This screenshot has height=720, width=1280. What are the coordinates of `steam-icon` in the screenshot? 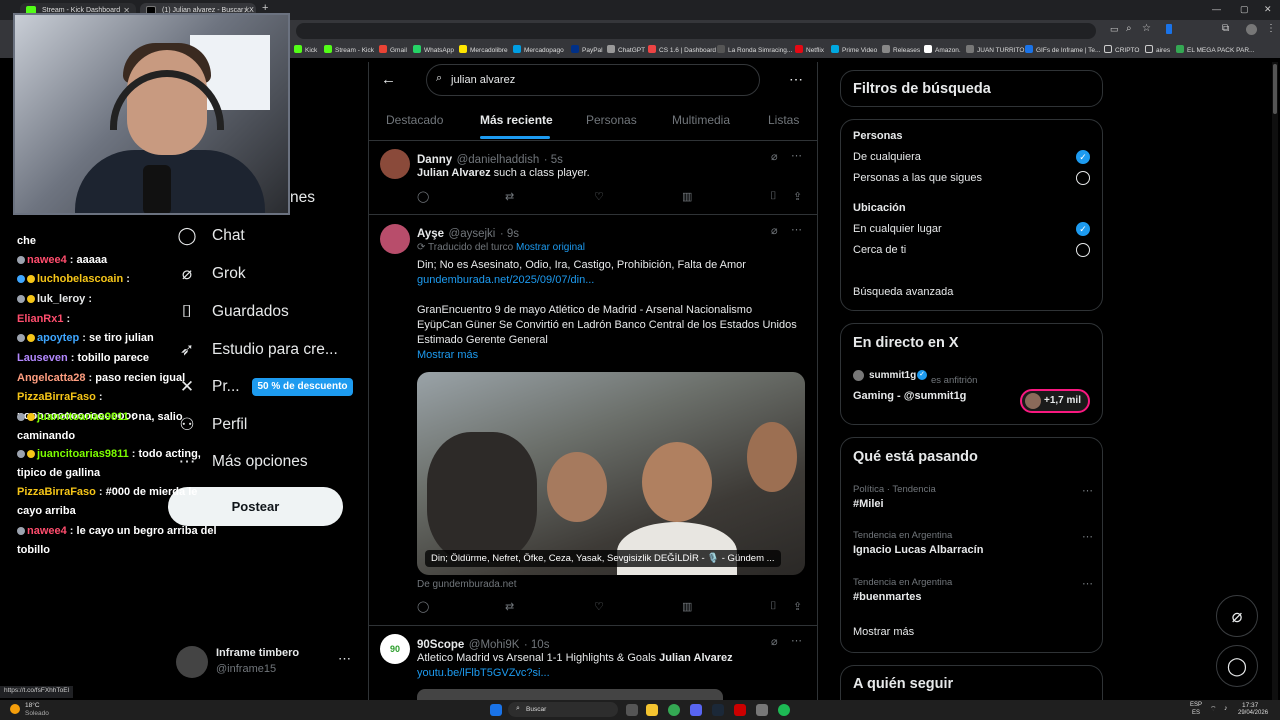 It's located at (718, 710).